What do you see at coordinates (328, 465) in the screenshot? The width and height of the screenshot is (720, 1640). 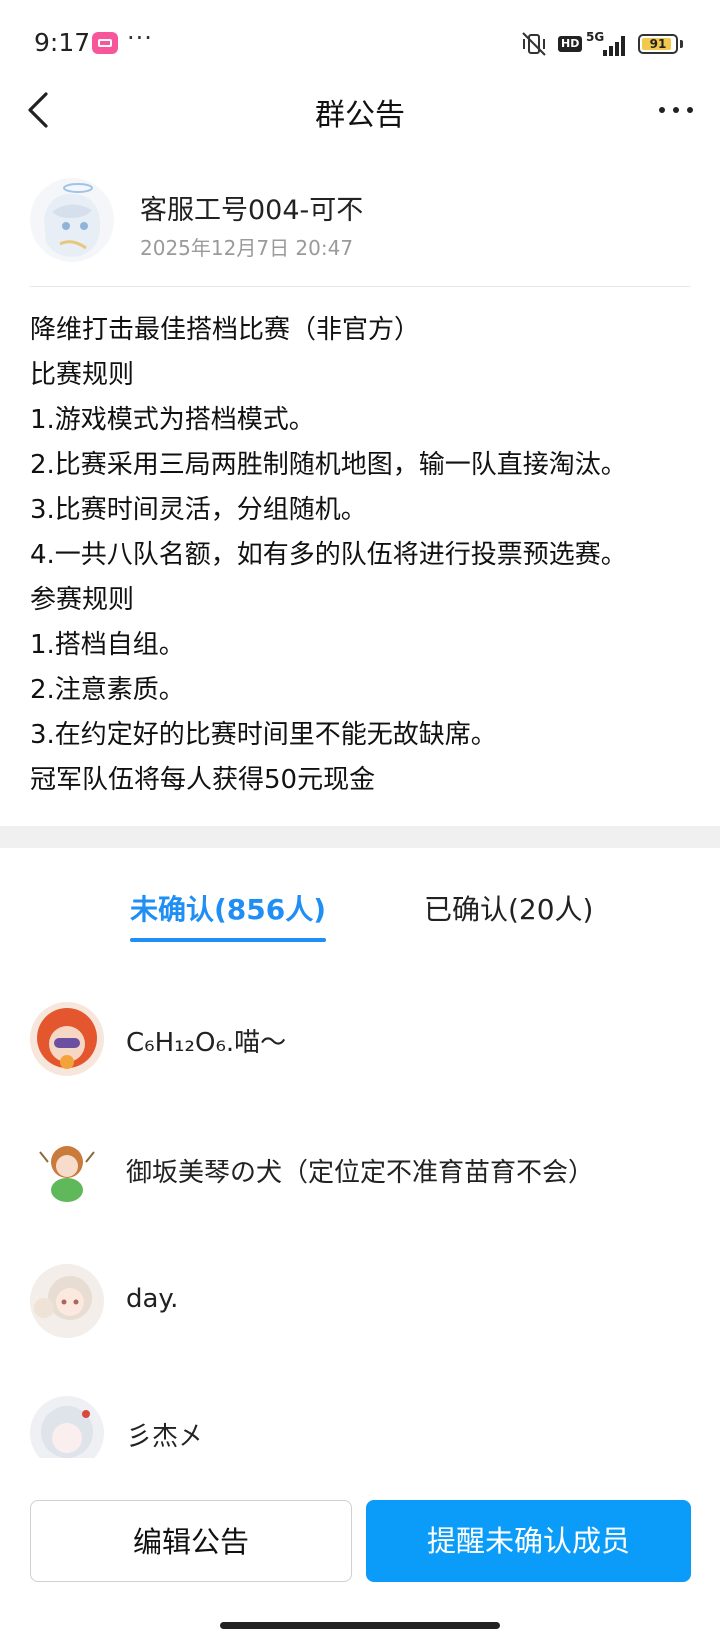 I see `announcement-line: 2.比赛采用三局两胜制随机地图，输一队直接淘汰。` at bounding box center [328, 465].